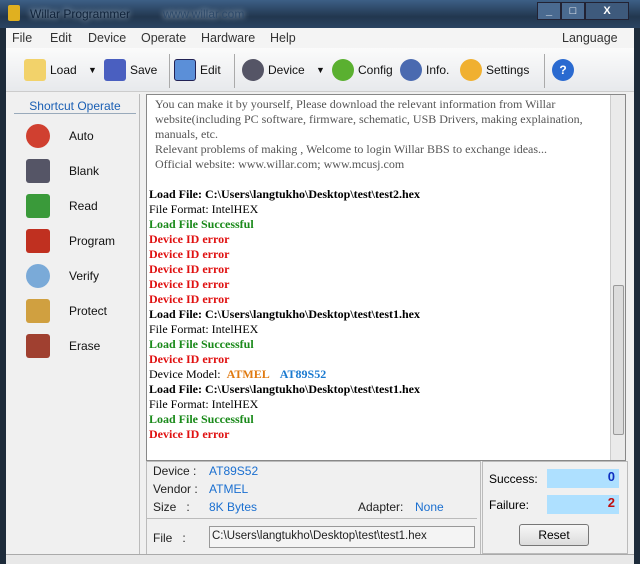 Image resolution: width=640 pixels, height=564 pixels. What do you see at coordinates (130, 70) in the screenshot?
I see `save-button: Save` at bounding box center [130, 70].